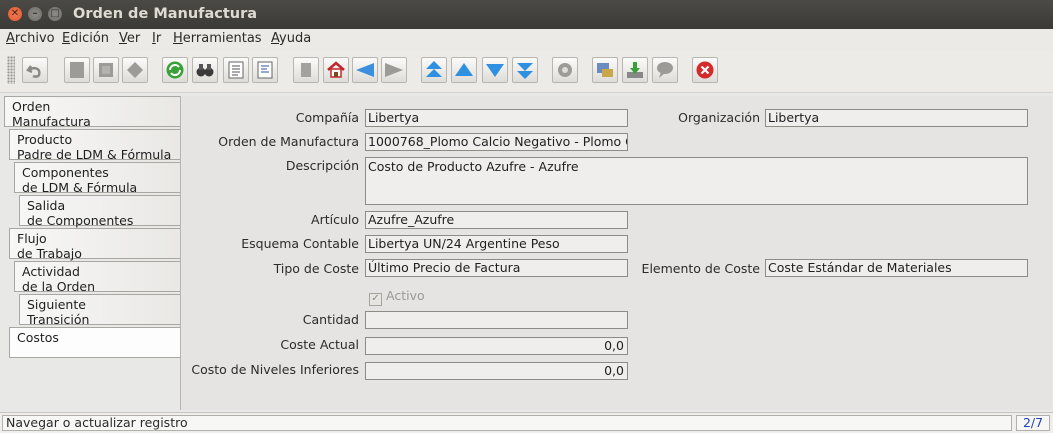 Image resolution: width=1053 pixels, height=433 pixels. I want to click on close-window-icon, so click(705, 70).